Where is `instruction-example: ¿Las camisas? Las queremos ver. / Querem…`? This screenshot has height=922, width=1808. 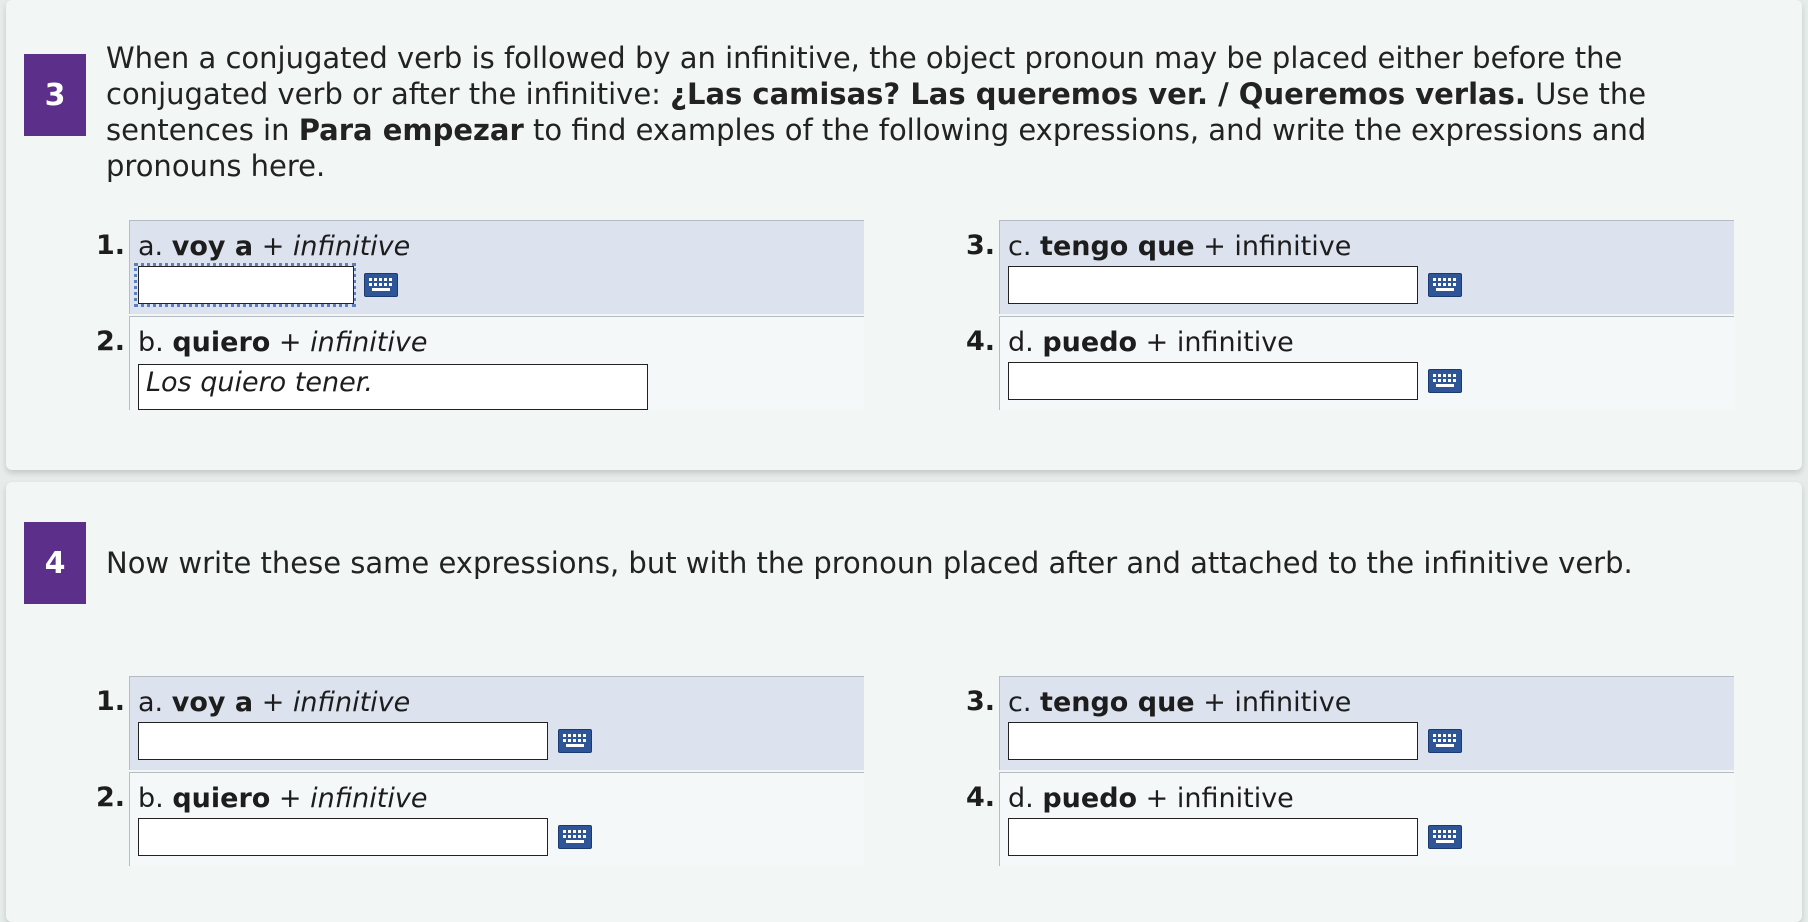 instruction-example: ¿Las camisas? Las queremos ver. / Querem… is located at coordinates (1098, 94).